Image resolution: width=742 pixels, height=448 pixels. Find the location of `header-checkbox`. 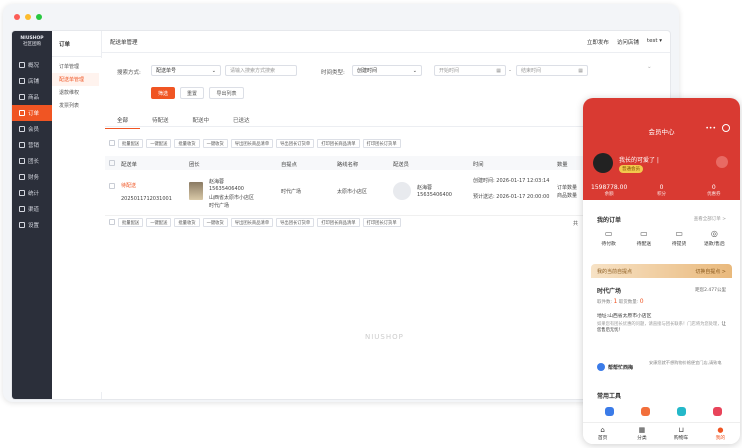

header-checkbox is located at coordinates (112, 163).